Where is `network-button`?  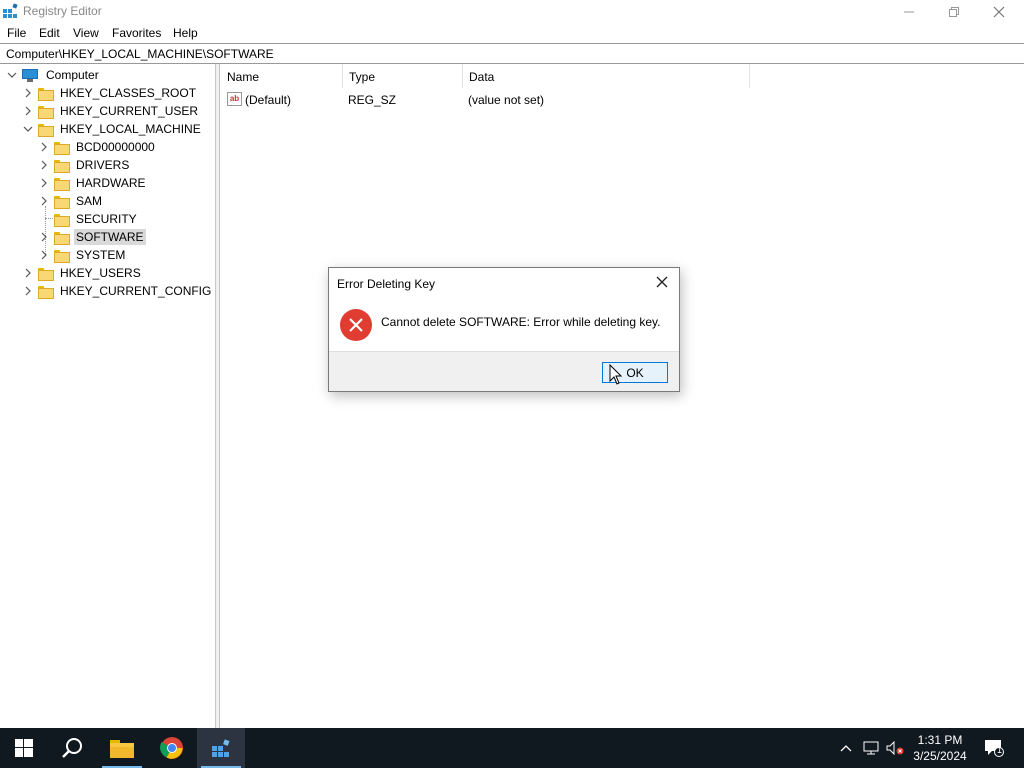
network-button is located at coordinates (871, 748).